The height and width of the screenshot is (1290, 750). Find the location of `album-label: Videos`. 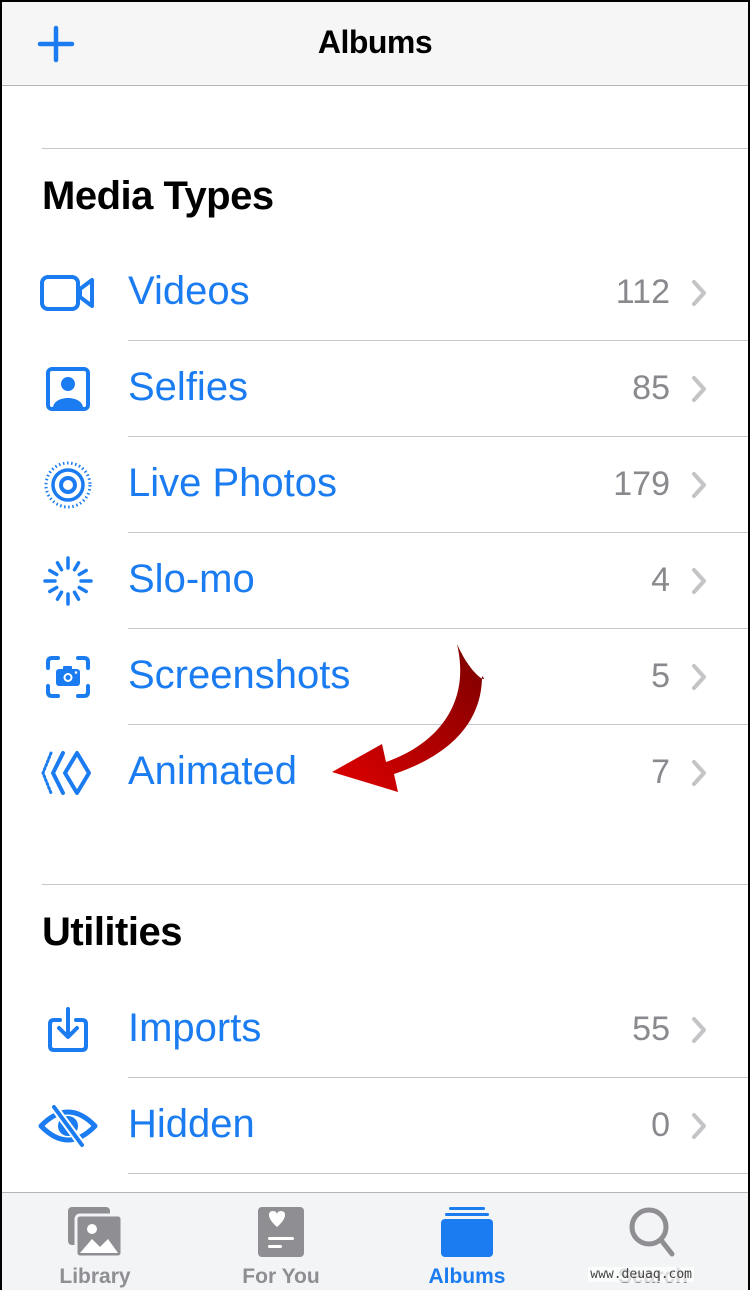

album-label: Videos is located at coordinates (189, 291).